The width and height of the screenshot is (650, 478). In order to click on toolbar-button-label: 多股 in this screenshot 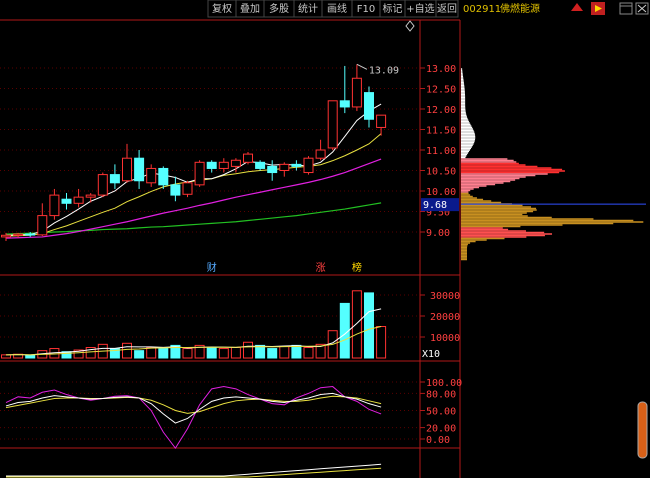, I will do `click(279, 8)`.